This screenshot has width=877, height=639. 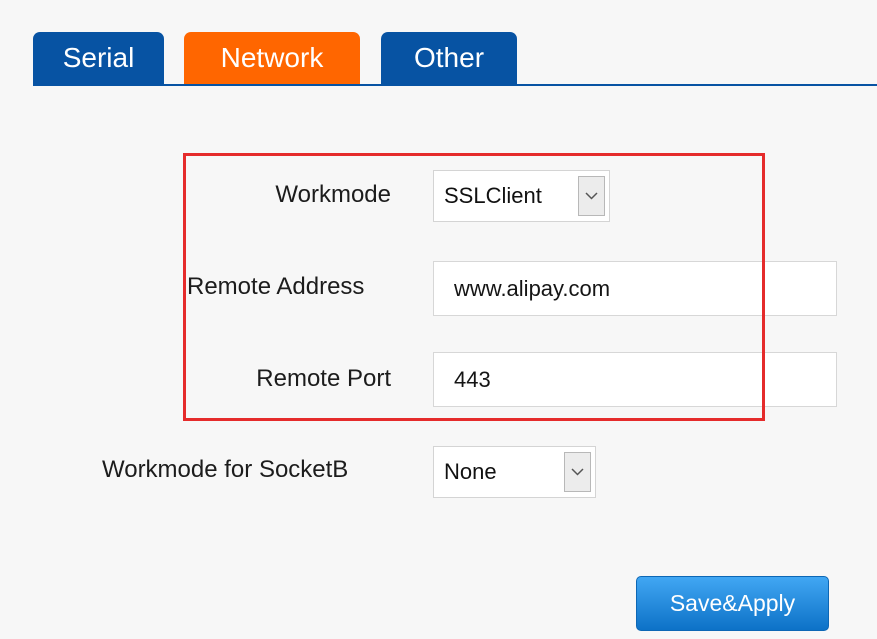 What do you see at coordinates (470, 471) in the screenshot?
I see `workmode-socketb-value: None` at bounding box center [470, 471].